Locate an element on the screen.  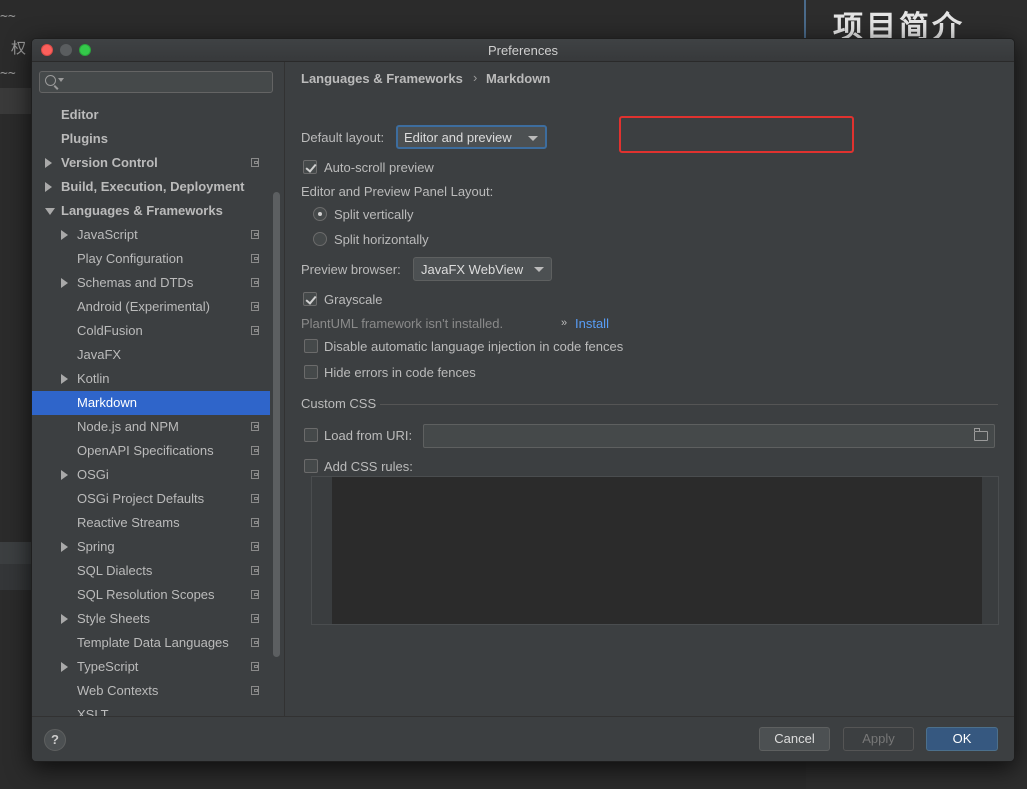
sidebar-item-label: OSGi is located at coordinates (93, 474).